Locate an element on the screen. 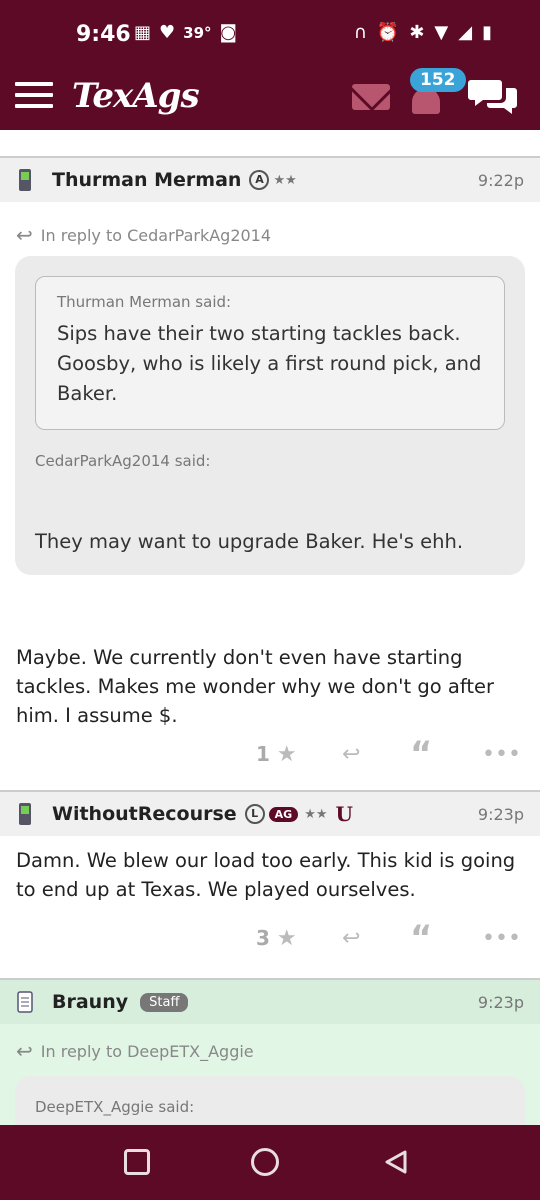  quote-author: DeepETX_Aggie said: is located at coordinates (115, 1107).